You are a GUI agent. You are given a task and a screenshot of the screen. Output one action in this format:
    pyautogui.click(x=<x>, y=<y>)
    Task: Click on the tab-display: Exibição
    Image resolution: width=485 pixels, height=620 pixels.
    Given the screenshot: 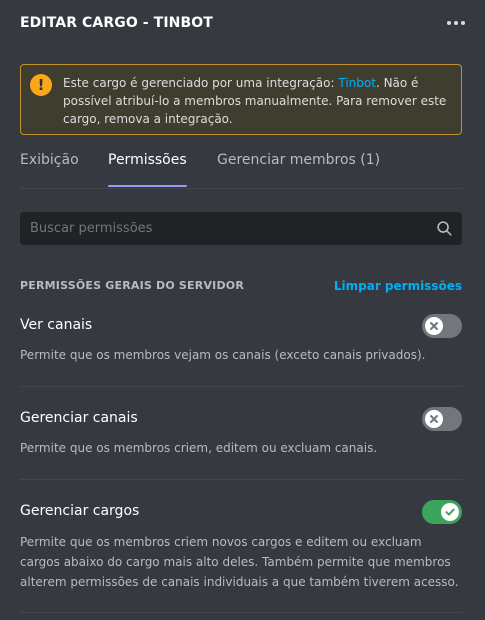 What is the action you would take?
    pyautogui.click(x=49, y=160)
    